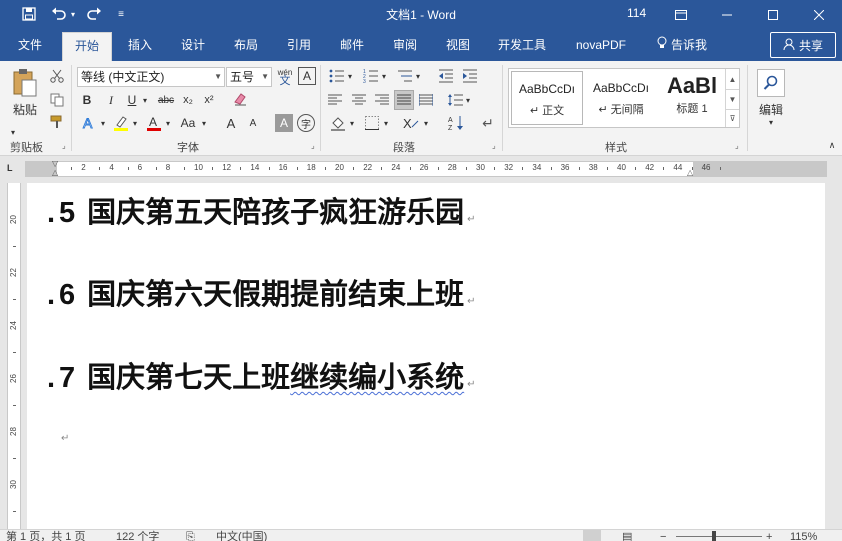 This screenshot has height=541, width=842. I want to click on bullets-icon, so click(337, 76).